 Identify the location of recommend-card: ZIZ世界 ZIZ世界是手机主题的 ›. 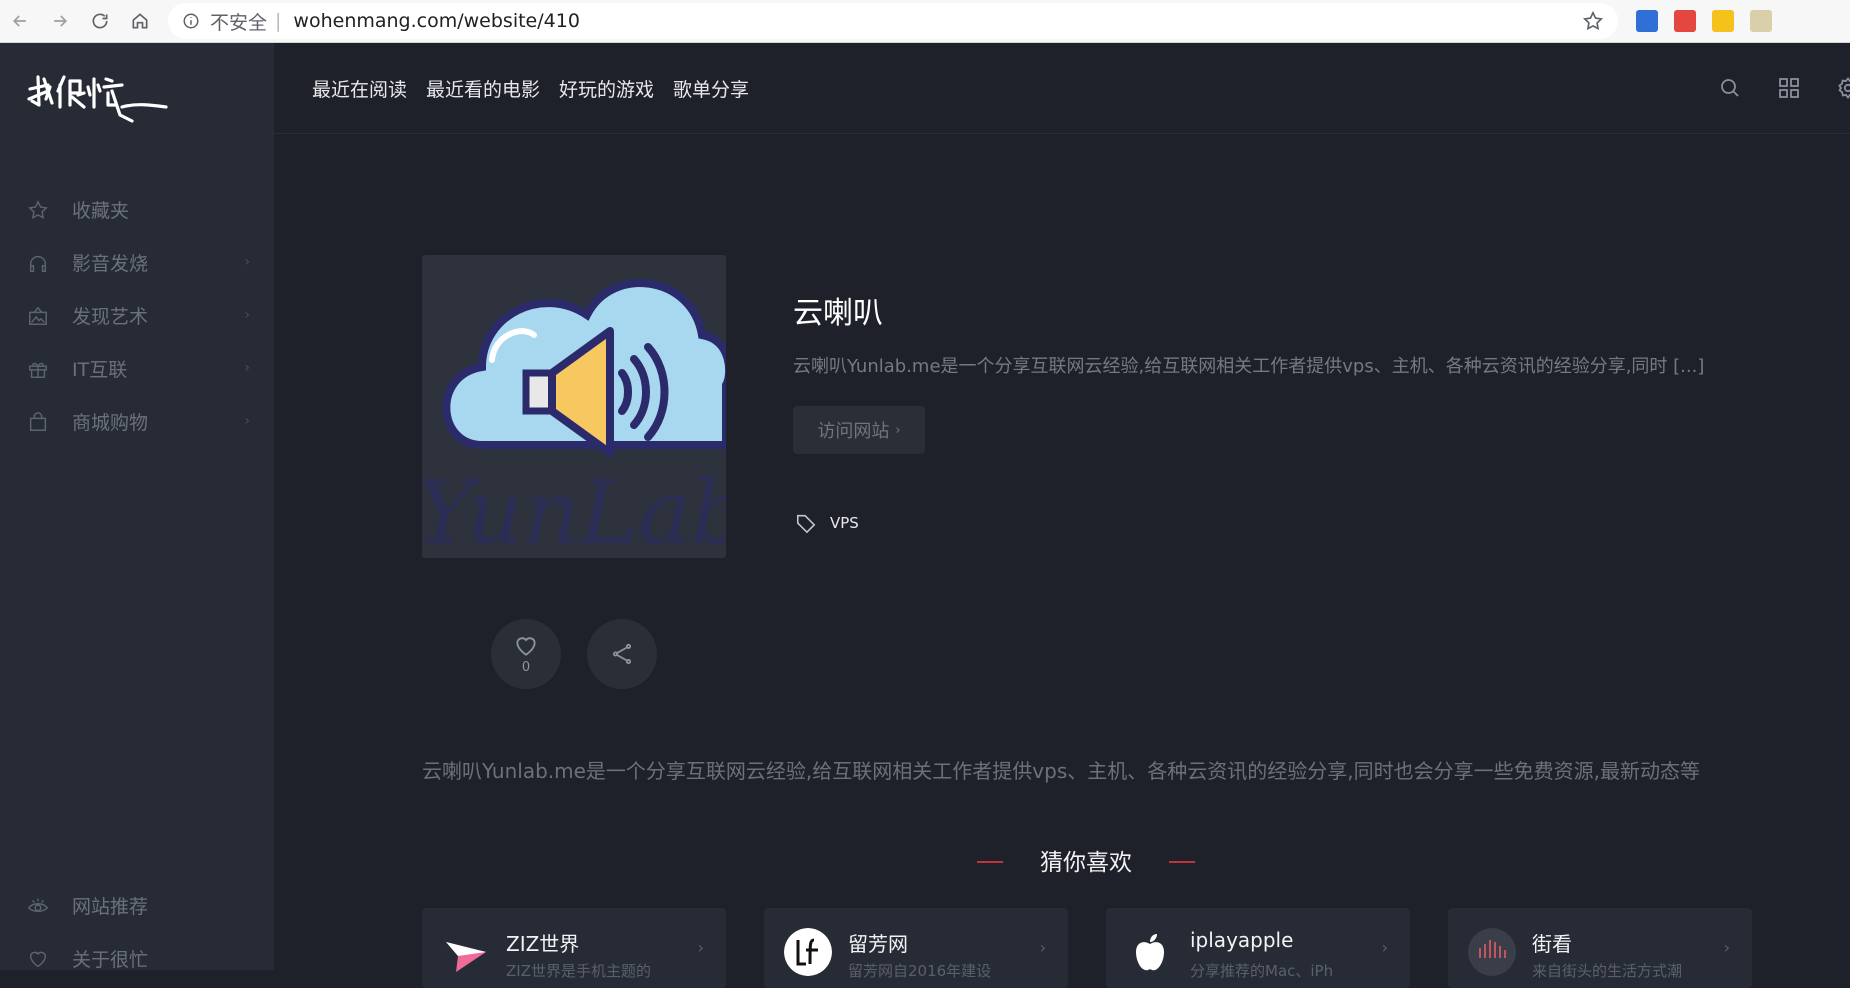
(574, 948).